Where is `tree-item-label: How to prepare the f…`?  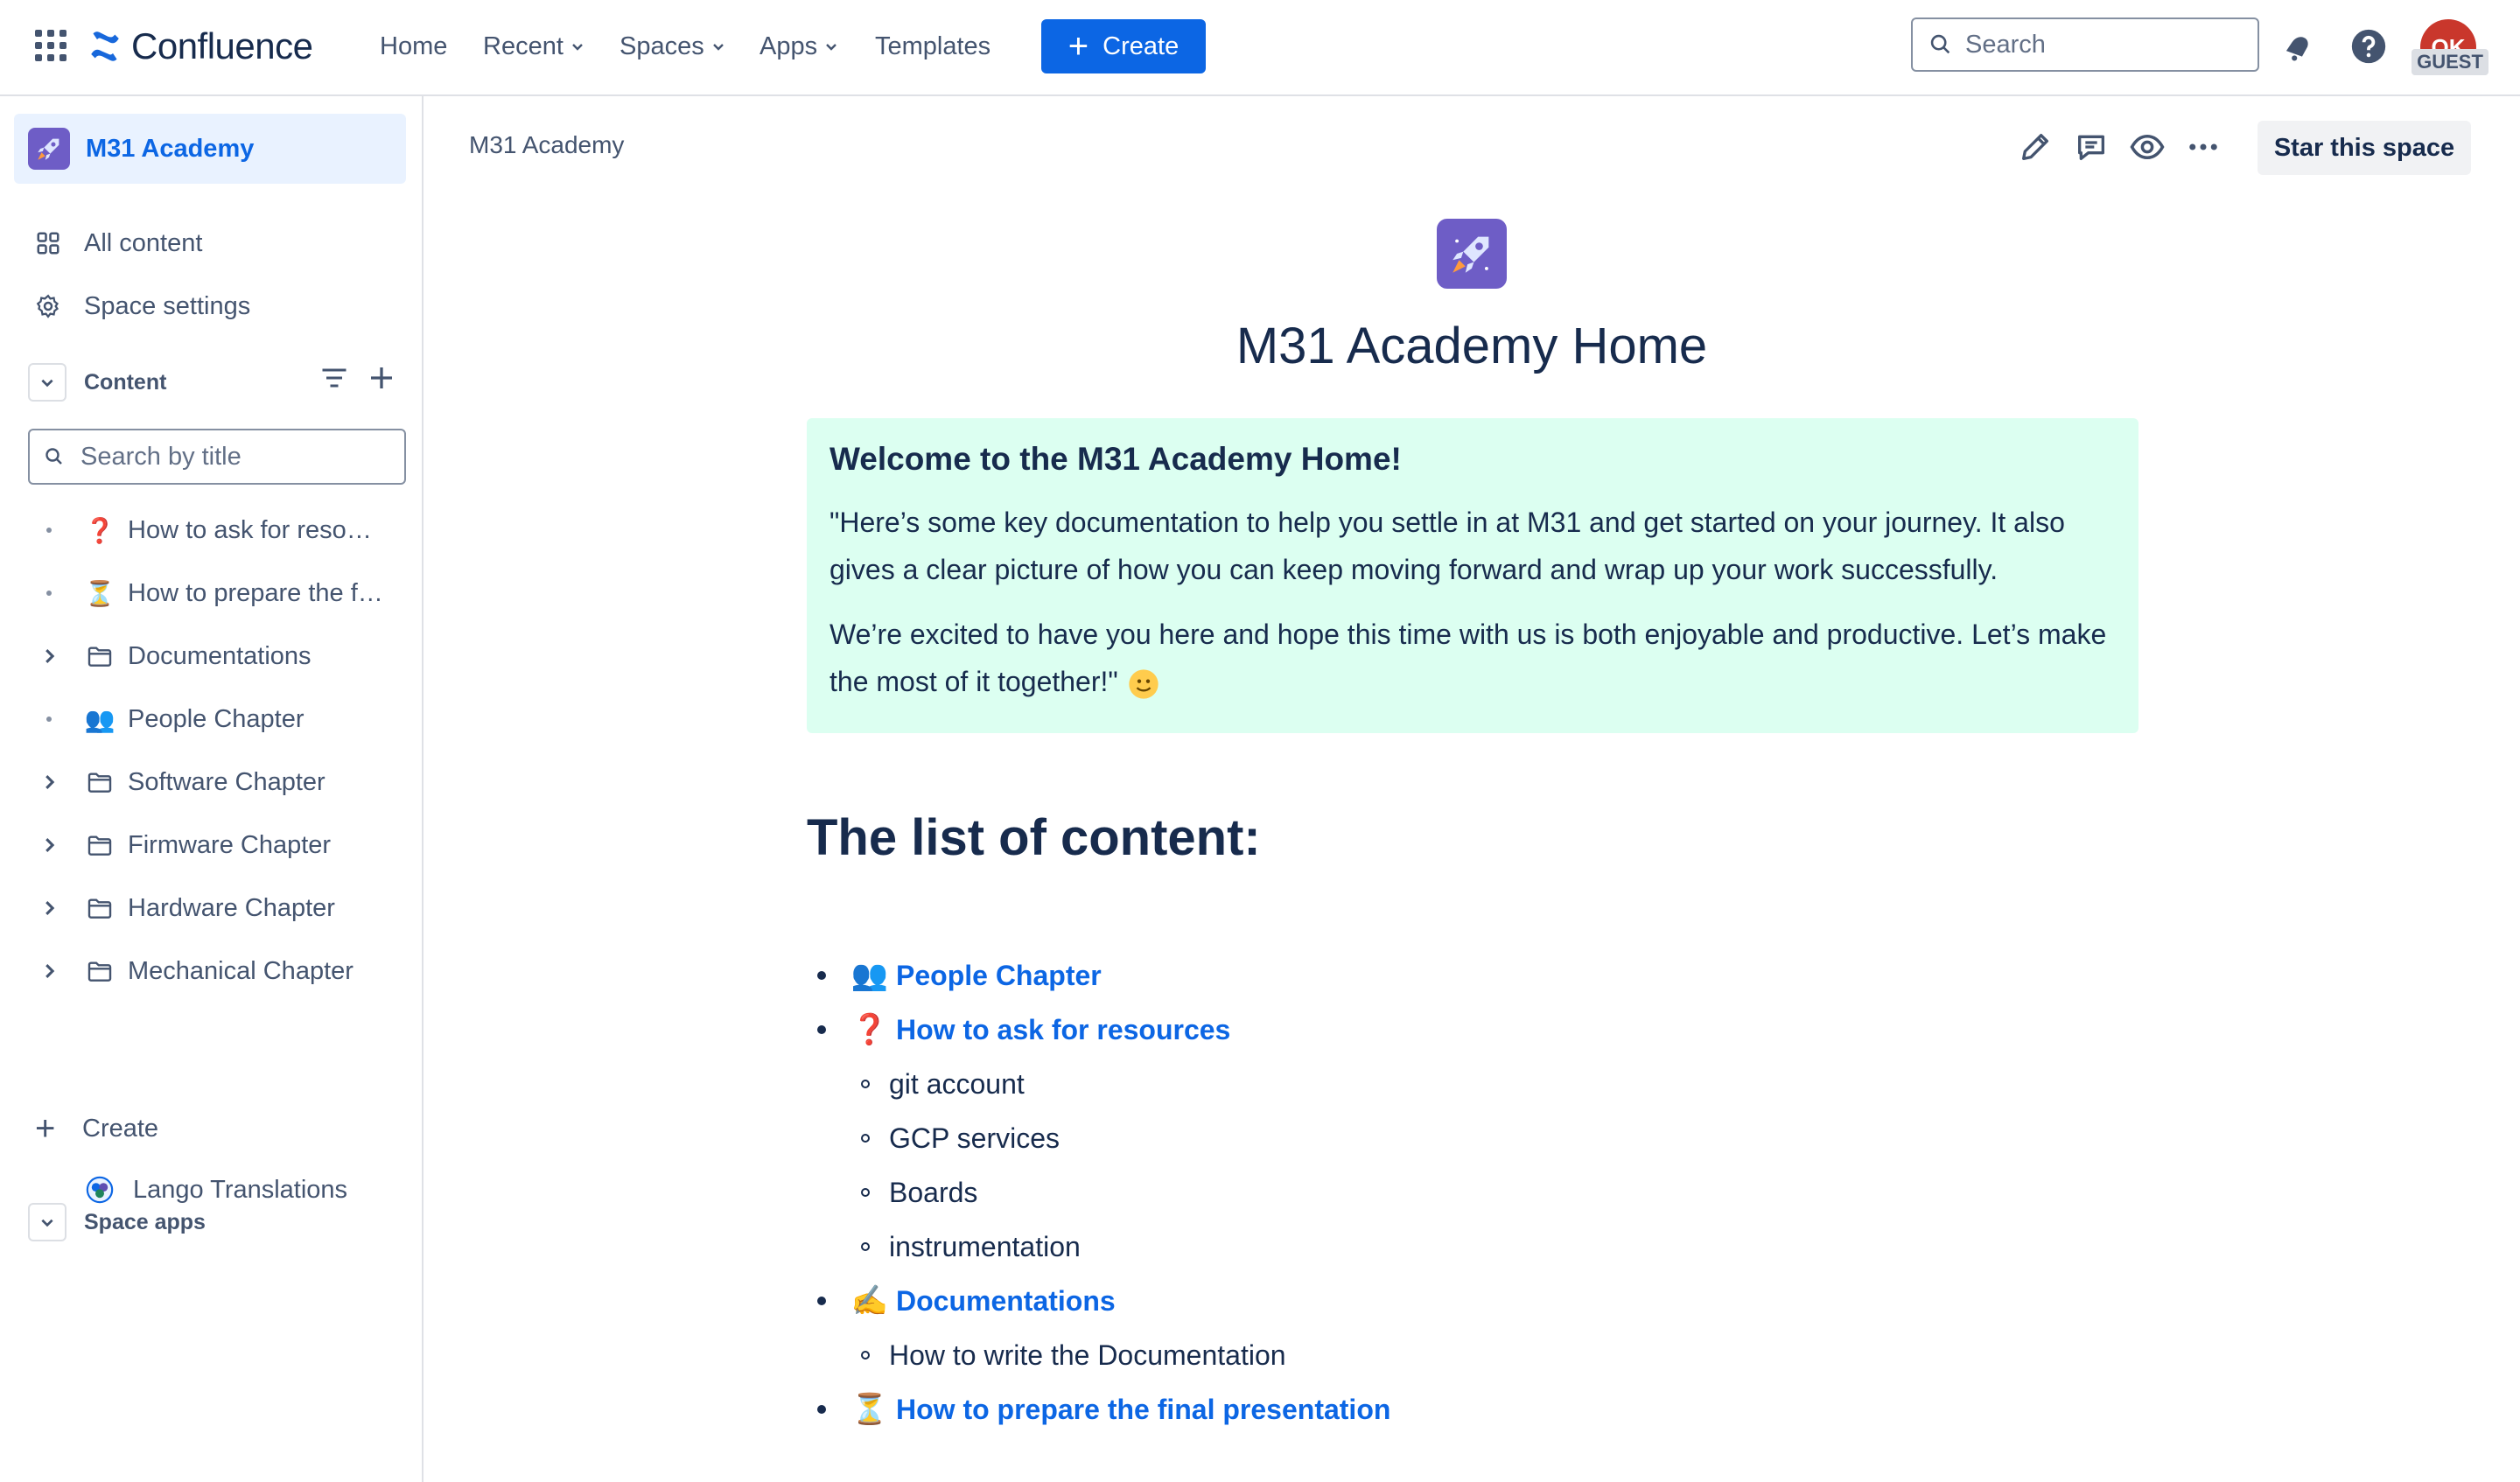 tree-item-label: How to prepare the f… is located at coordinates (255, 592).